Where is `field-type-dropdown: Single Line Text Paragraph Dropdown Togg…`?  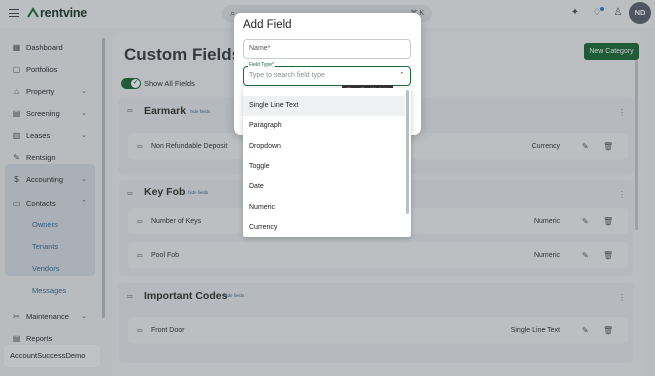 field-type-dropdown: Single Line Text Paragraph Dropdown Togg… is located at coordinates (327, 162).